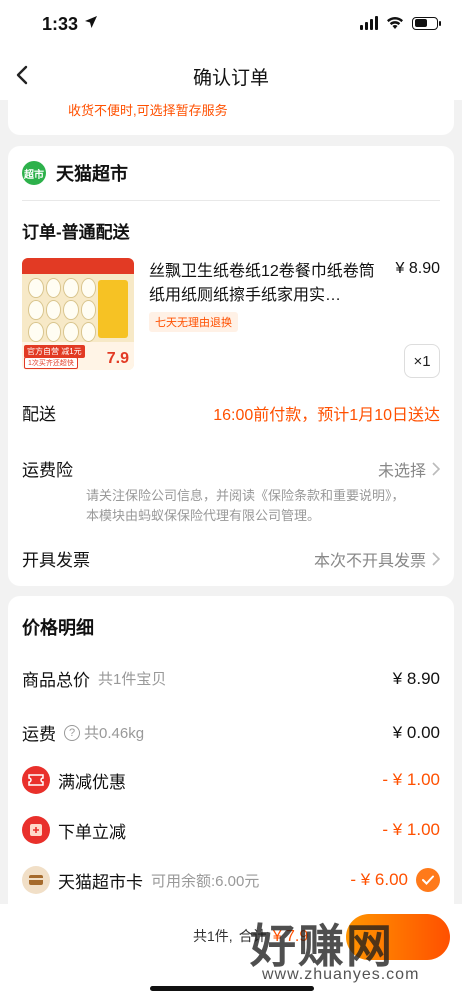 This screenshot has height=1000, width=462. I want to click on status-indicators, so click(400, 23).